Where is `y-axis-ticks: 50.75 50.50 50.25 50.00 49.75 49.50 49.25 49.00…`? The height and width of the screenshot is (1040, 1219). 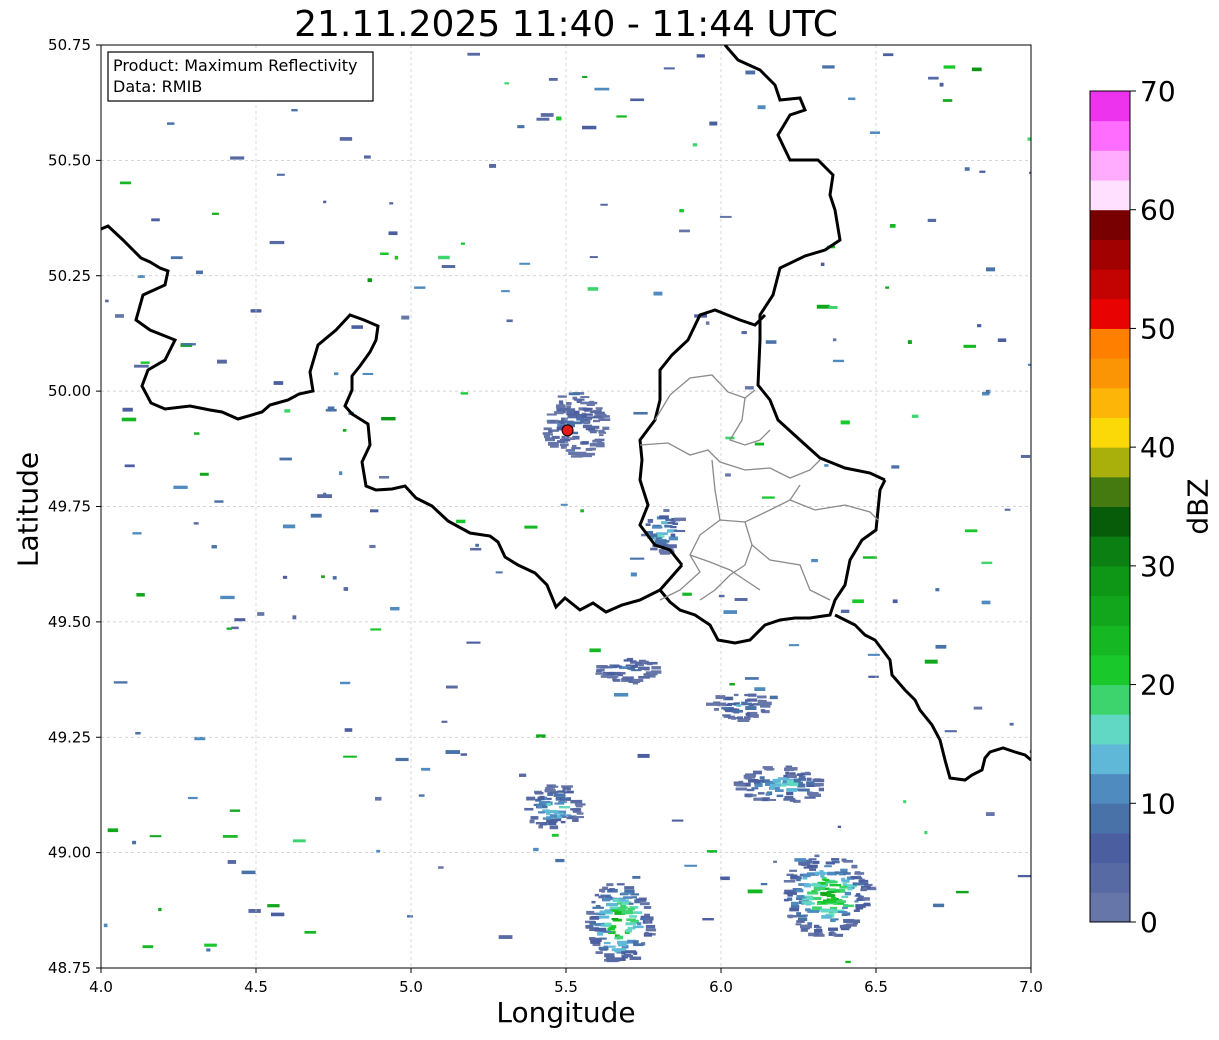
y-axis-ticks: 50.75 50.50 50.25 50.00 49.75 49.50 49.25 49.00… is located at coordinates (74, 506).